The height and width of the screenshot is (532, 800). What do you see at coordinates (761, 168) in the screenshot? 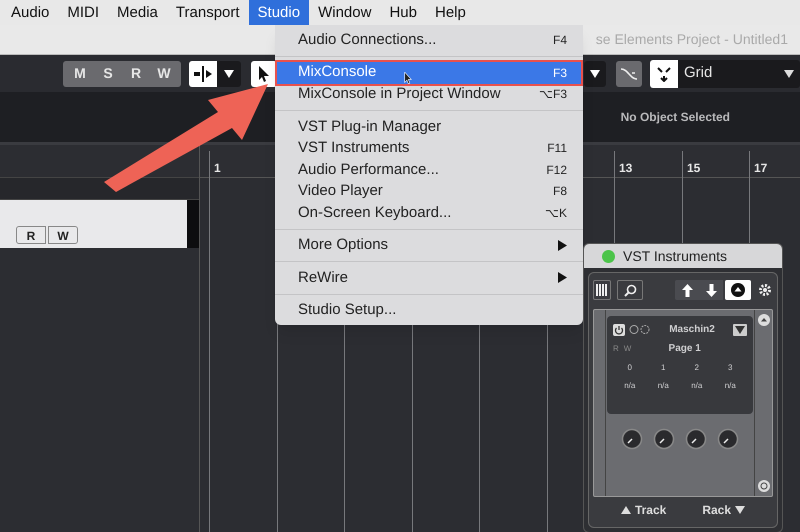
I see `ruler-number: 17` at bounding box center [761, 168].